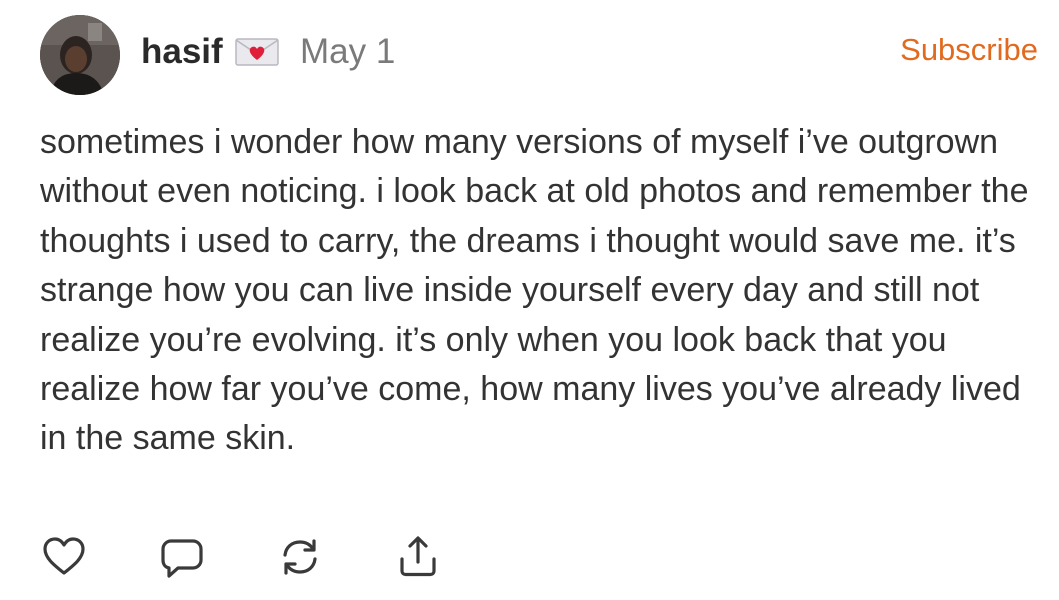  Describe the element at coordinates (80, 55) in the screenshot. I see `avatar` at that location.